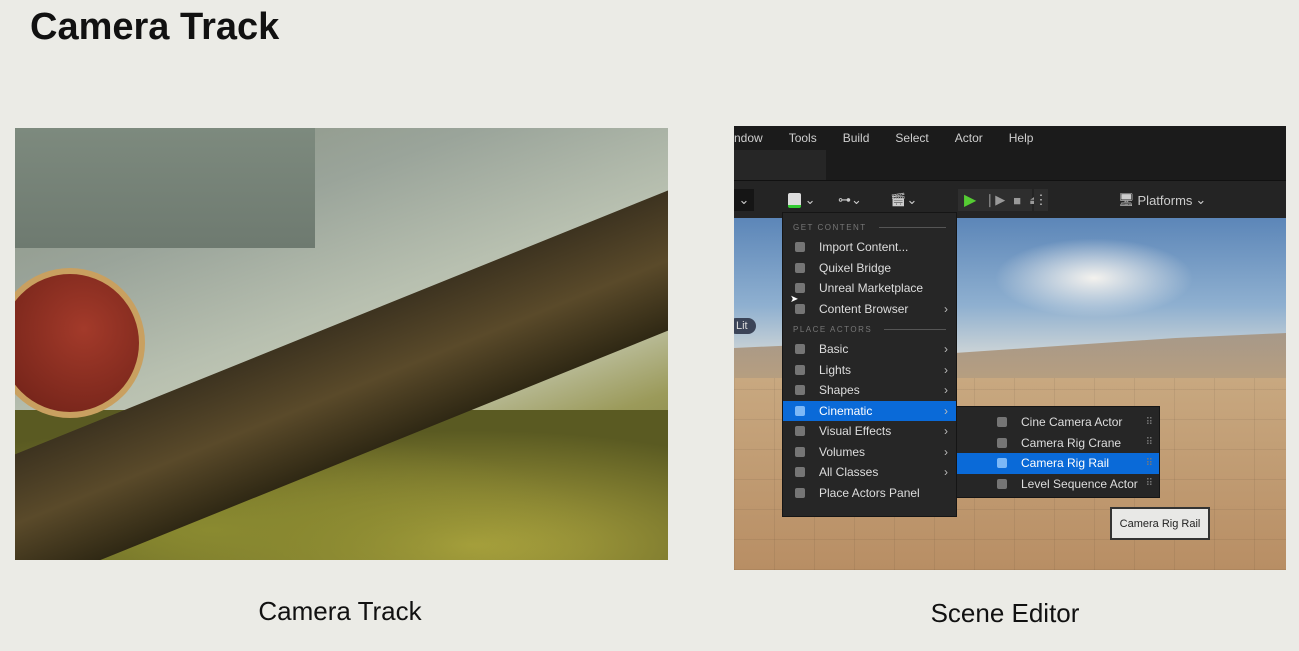  I want to click on menu-item-all-classes: All Classes ›, so click(869, 472).